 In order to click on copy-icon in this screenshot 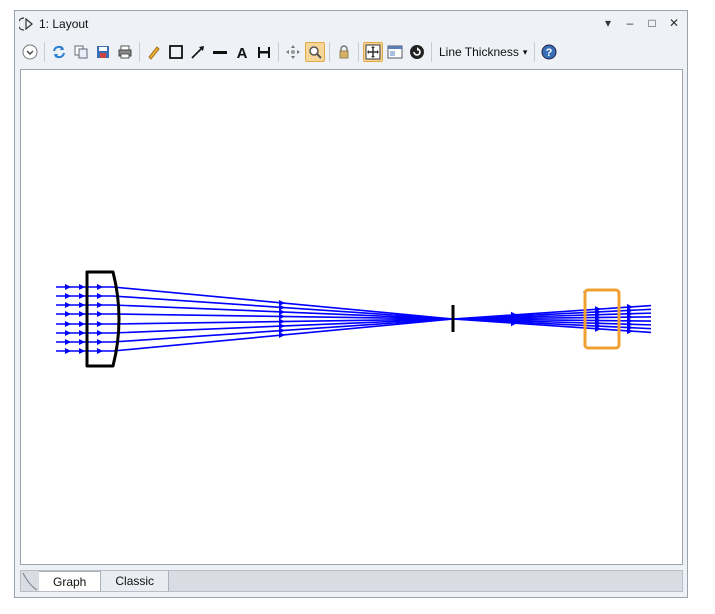, I will do `click(81, 52)`.